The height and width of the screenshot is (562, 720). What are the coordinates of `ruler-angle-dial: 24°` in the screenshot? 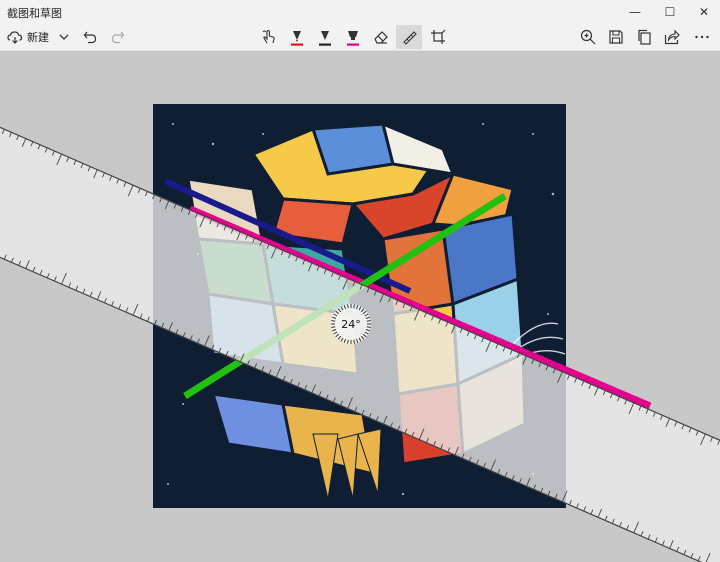 It's located at (351, 324).